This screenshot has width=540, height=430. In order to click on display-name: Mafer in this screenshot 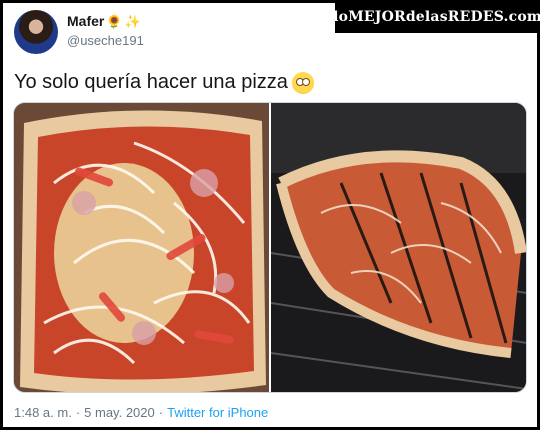, I will do `click(85, 21)`.